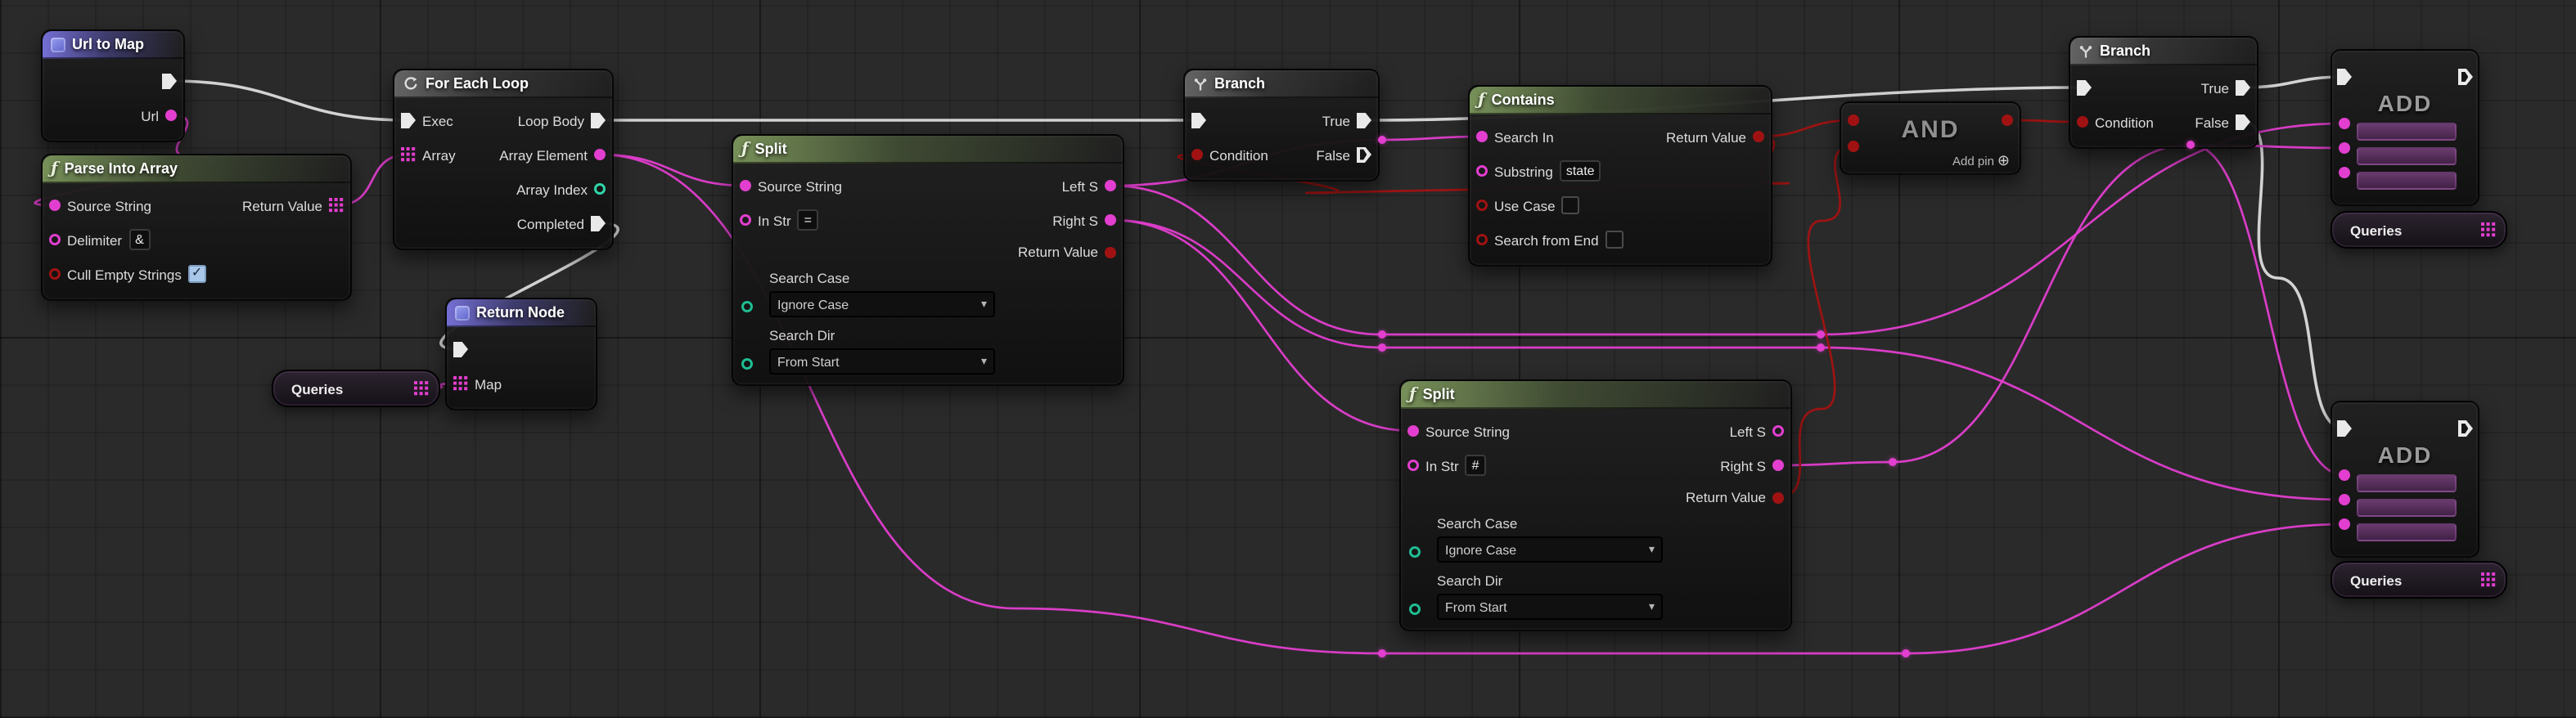 This screenshot has height=718, width=2576. Describe the element at coordinates (113, 85) in the screenshot. I see `node-url-to-map: Url to Map Url` at that location.